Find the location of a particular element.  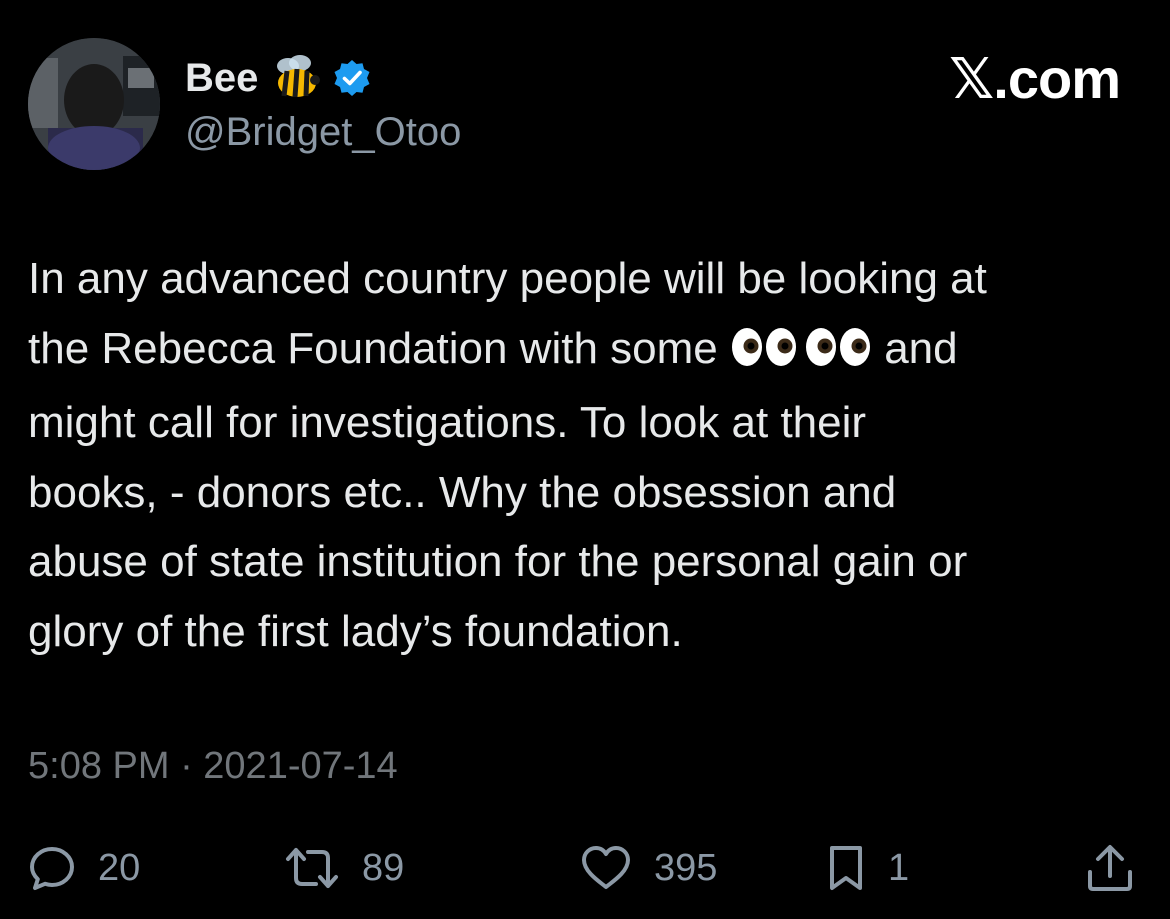

tweet-line: the Rebecca Foundation with some and is located at coordinates (590, 351).